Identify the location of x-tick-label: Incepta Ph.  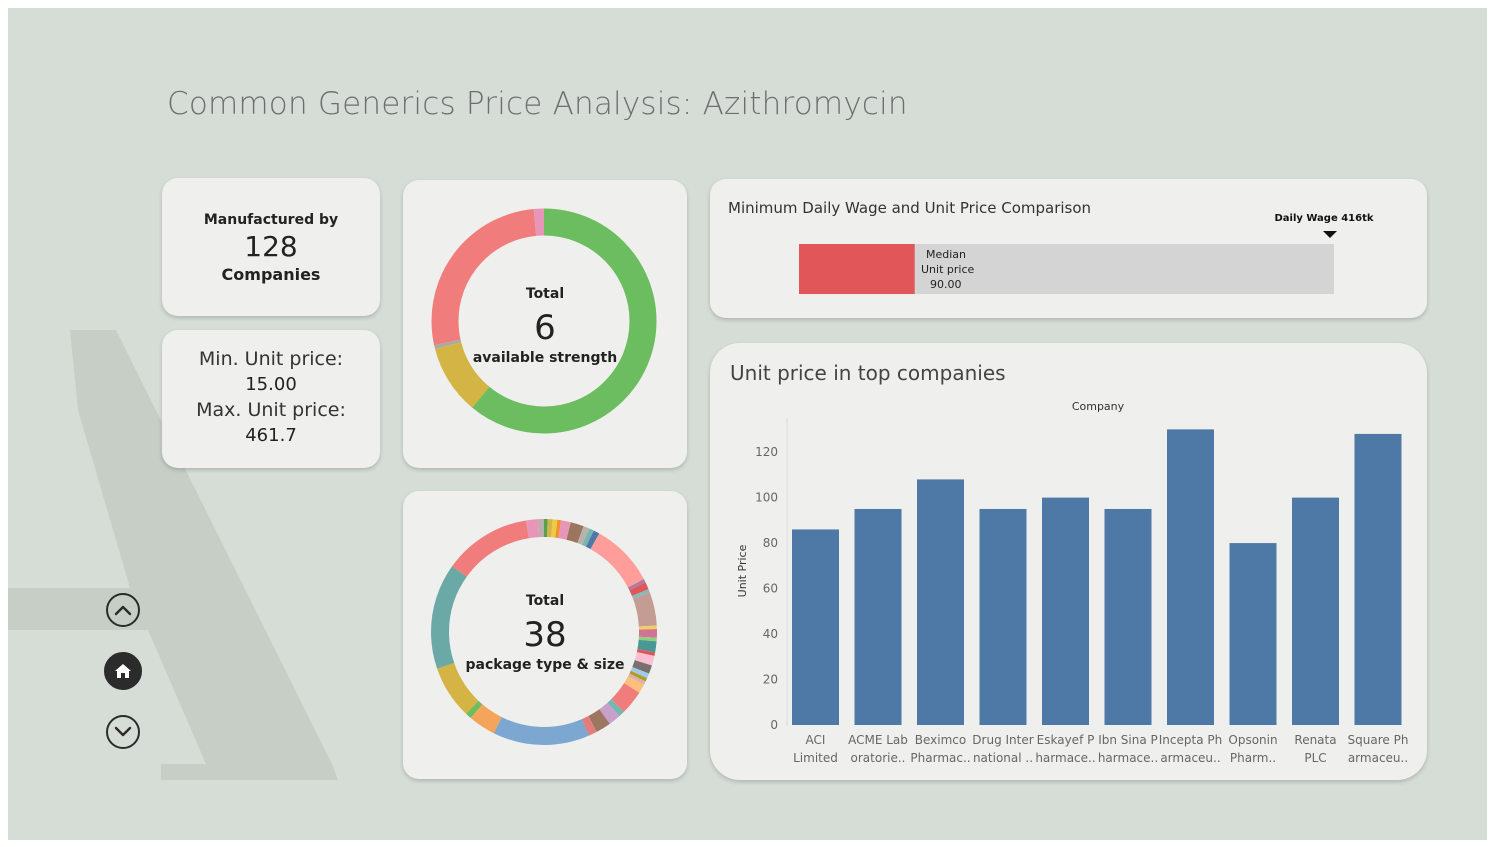
(1190, 740).